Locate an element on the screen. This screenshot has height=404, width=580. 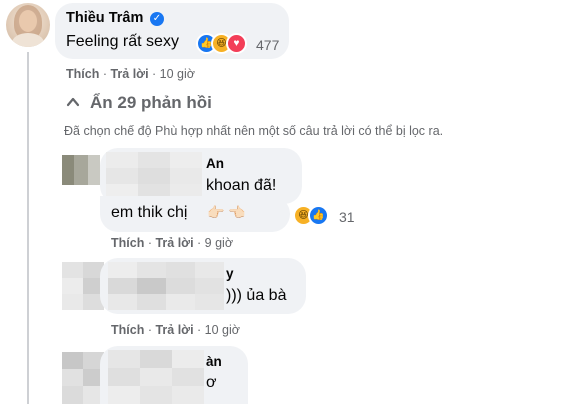
reply-author-partial: àn is located at coordinates (214, 361).